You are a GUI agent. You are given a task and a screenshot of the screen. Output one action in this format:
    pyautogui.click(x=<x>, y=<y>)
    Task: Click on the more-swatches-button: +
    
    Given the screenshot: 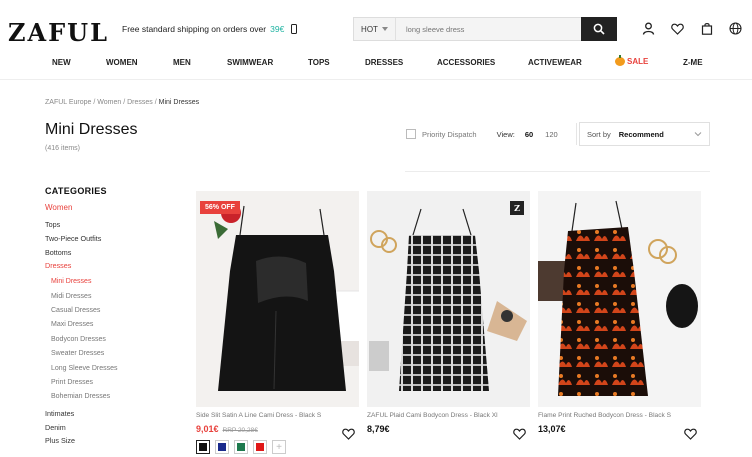 What is the action you would take?
    pyautogui.click(x=279, y=447)
    